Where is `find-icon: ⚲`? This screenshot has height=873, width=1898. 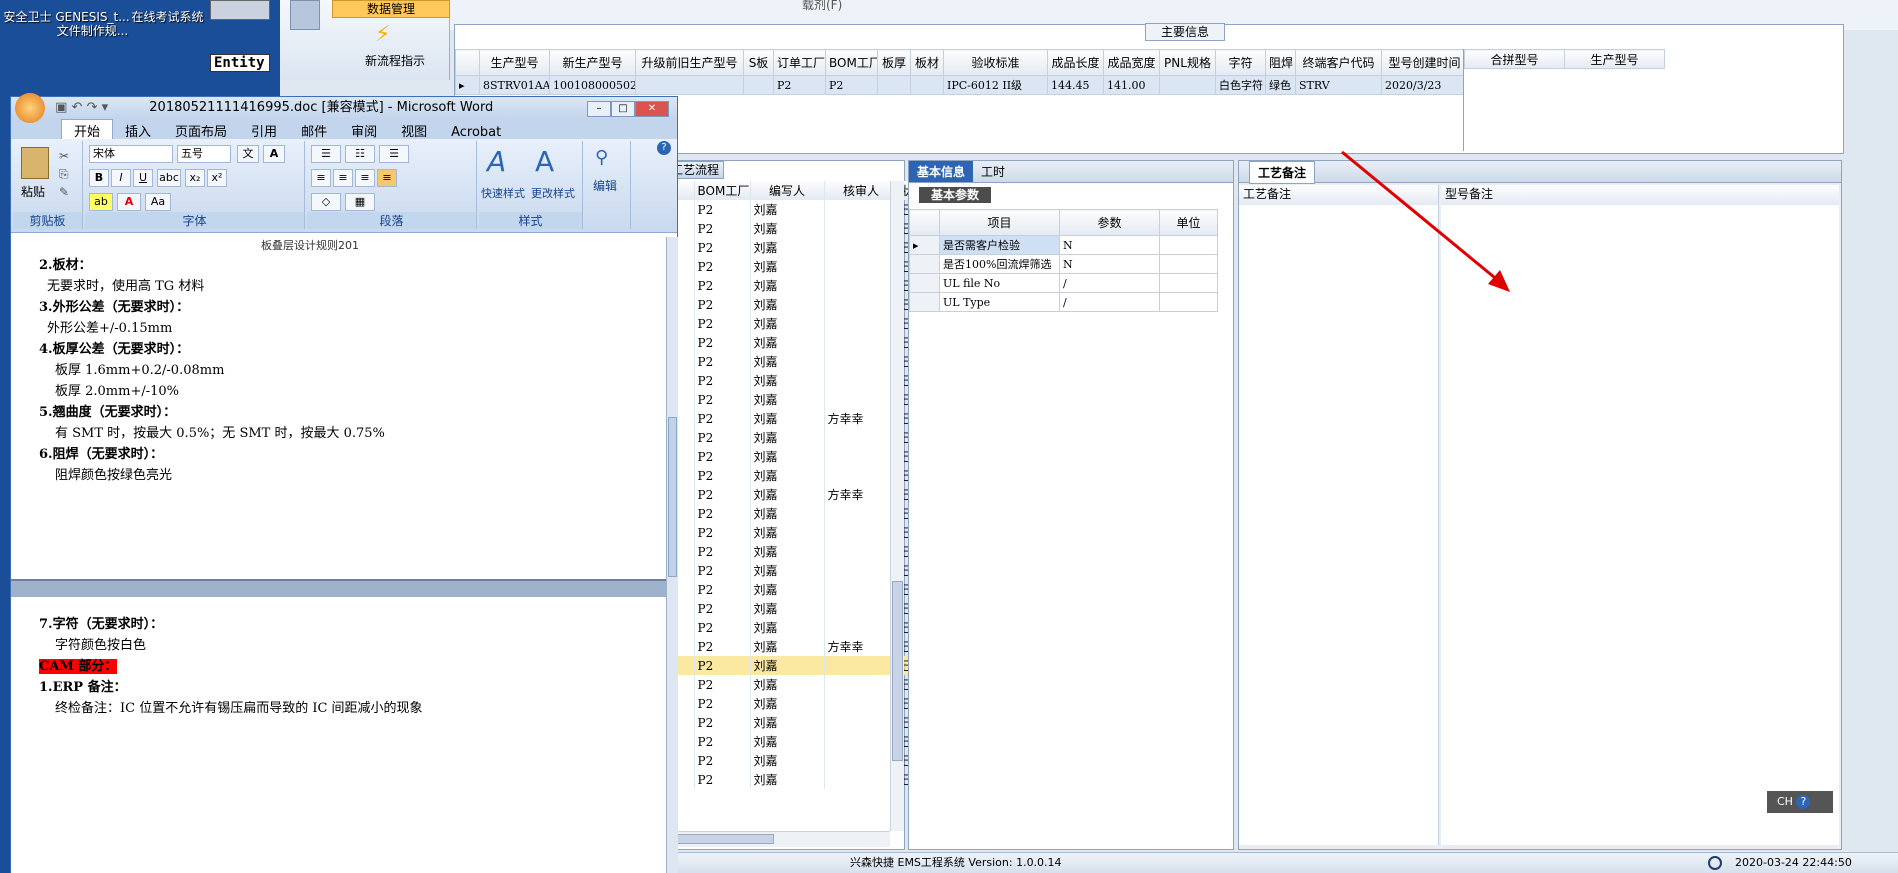
find-icon: ⚲ is located at coordinates (601, 157).